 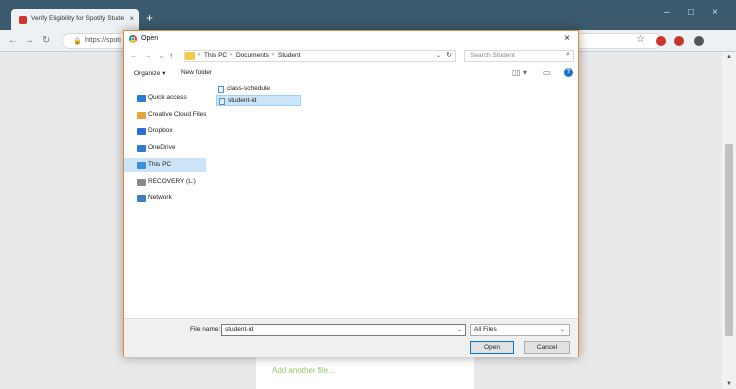 I want to click on nav-item: Dropbox, so click(x=165, y=131).